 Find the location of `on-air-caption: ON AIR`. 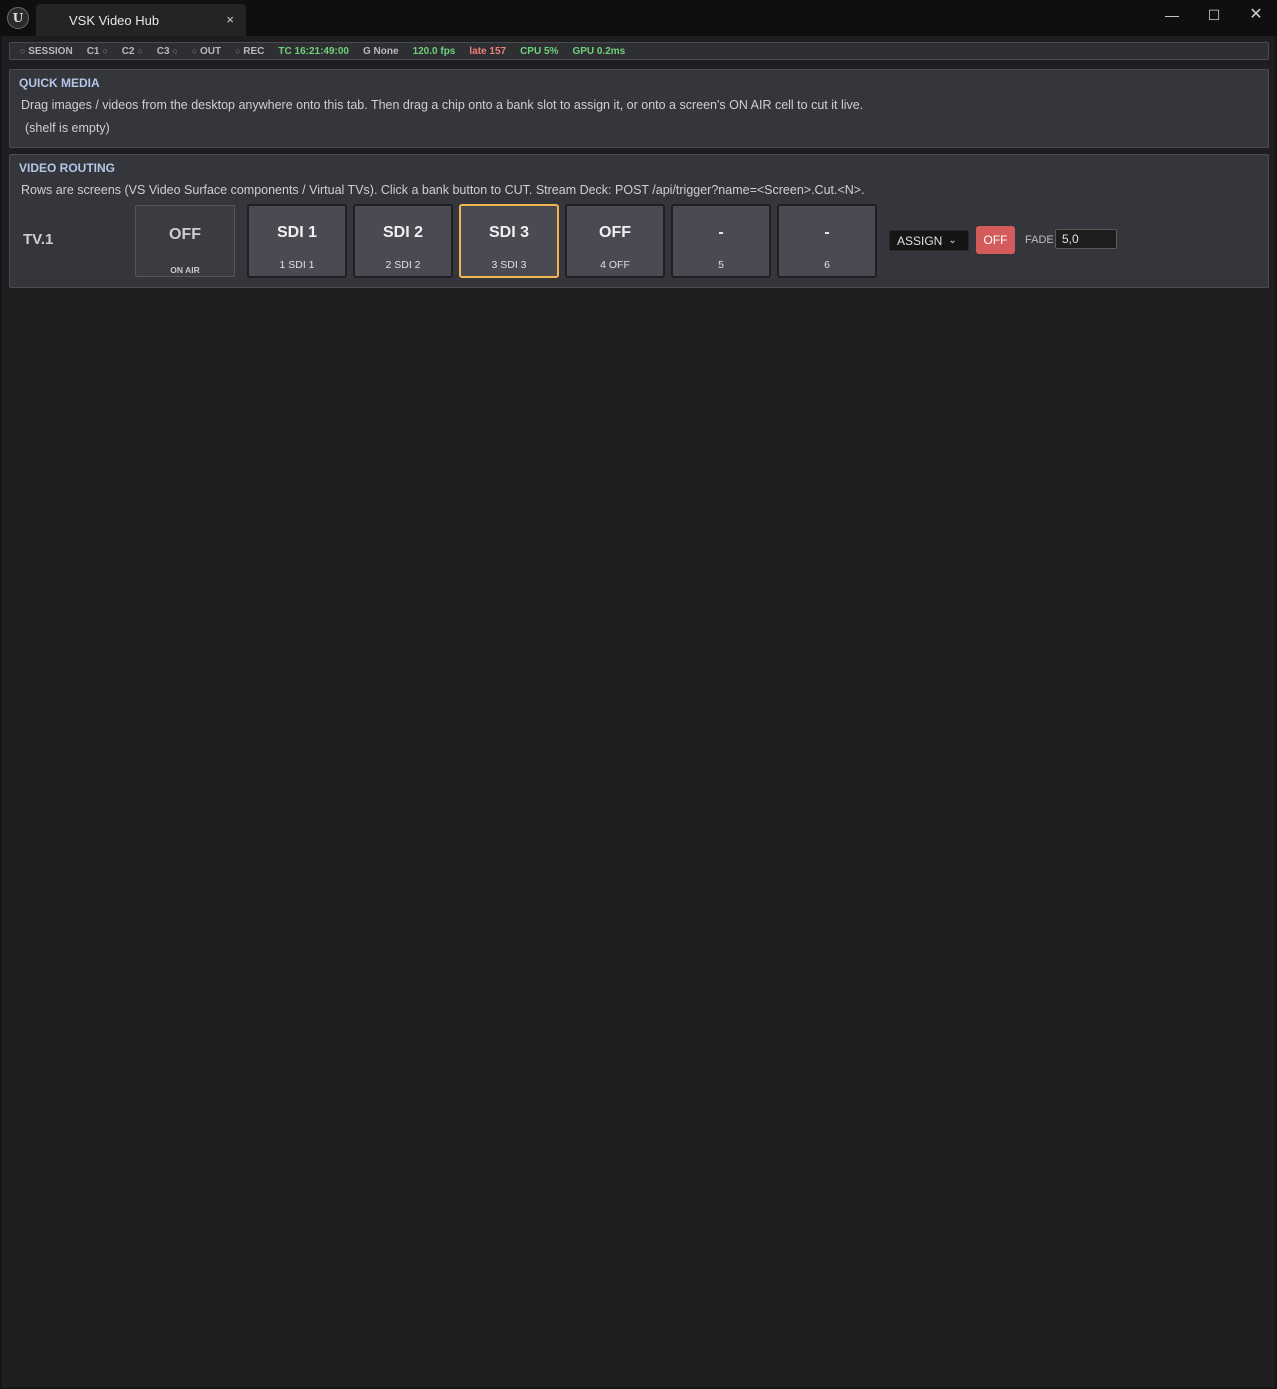

on-air-caption: ON AIR is located at coordinates (185, 270).